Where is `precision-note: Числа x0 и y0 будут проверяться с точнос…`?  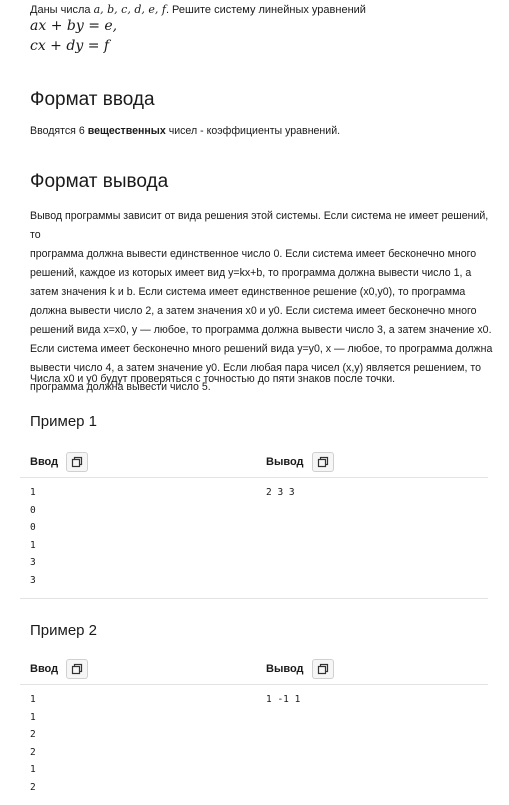
precision-note: Числа x0 и y0 будут проверяться с точнос… is located at coordinates (213, 379).